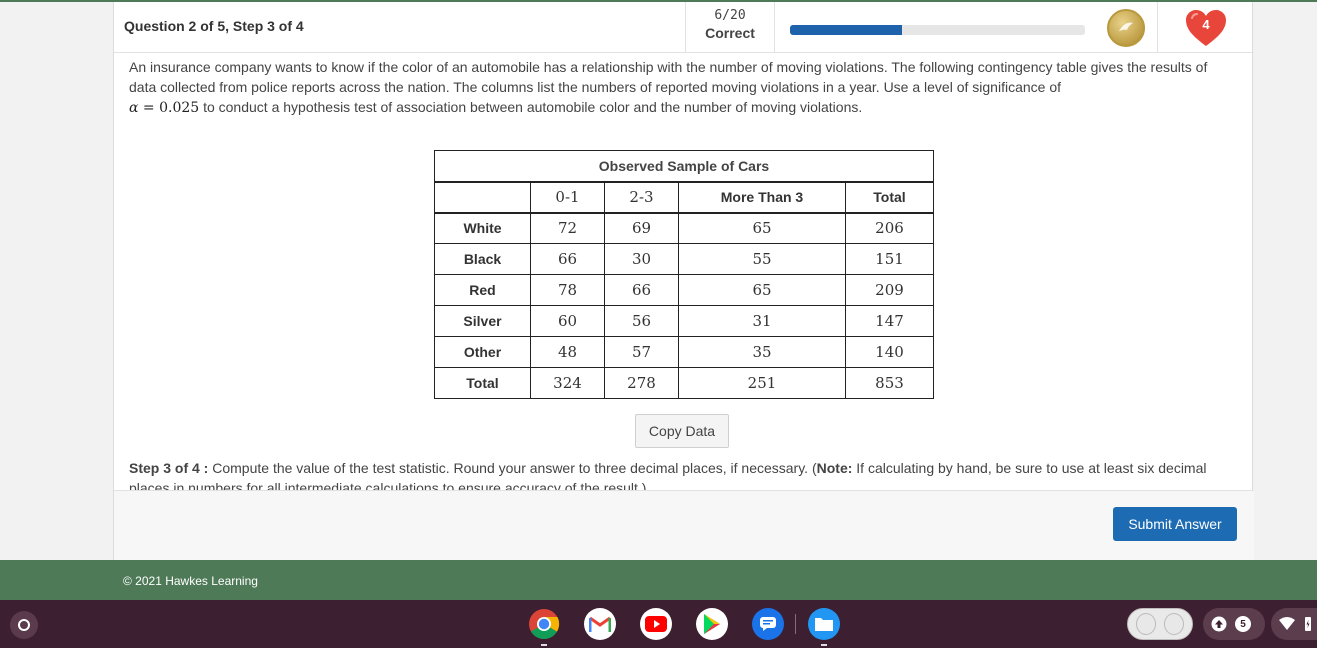 This screenshot has width=1317, height=648. What do you see at coordinates (889, 197) in the screenshot?
I see `header-cell-total: Total` at bounding box center [889, 197].